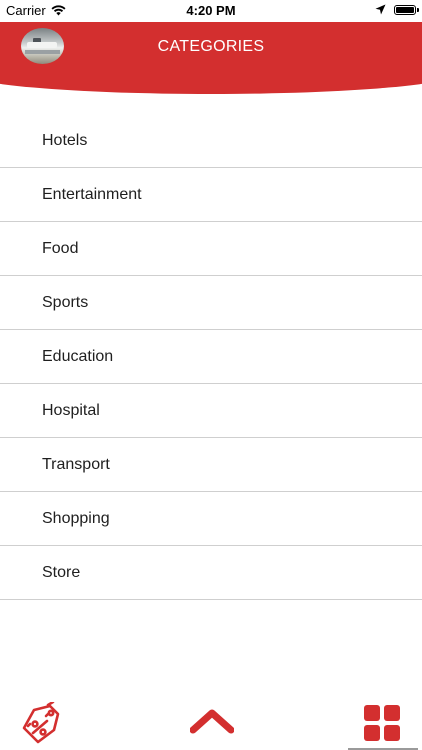 This screenshot has width=422, height=750. What do you see at coordinates (211, 573) in the screenshot?
I see `category-item-store: Store` at bounding box center [211, 573].